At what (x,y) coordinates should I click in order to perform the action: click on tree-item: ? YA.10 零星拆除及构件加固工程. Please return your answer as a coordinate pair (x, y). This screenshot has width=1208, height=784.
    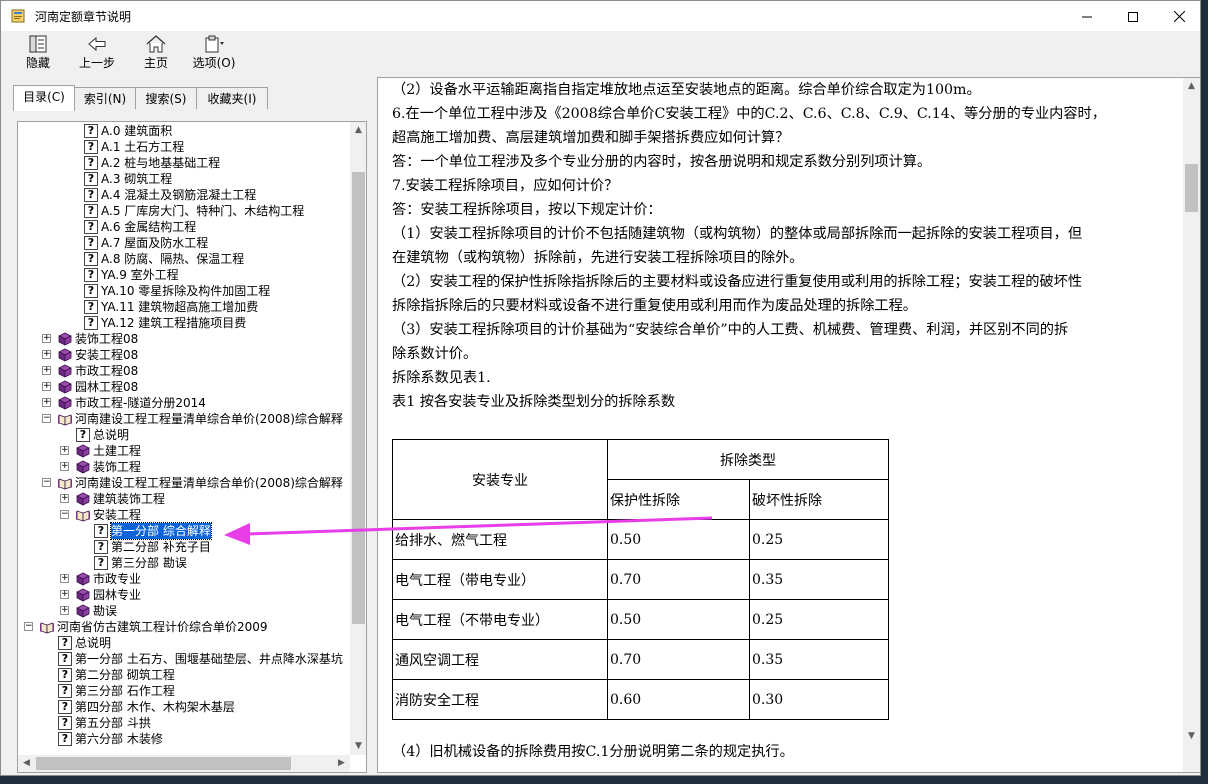
    Looking at the image, I should click on (184, 291).